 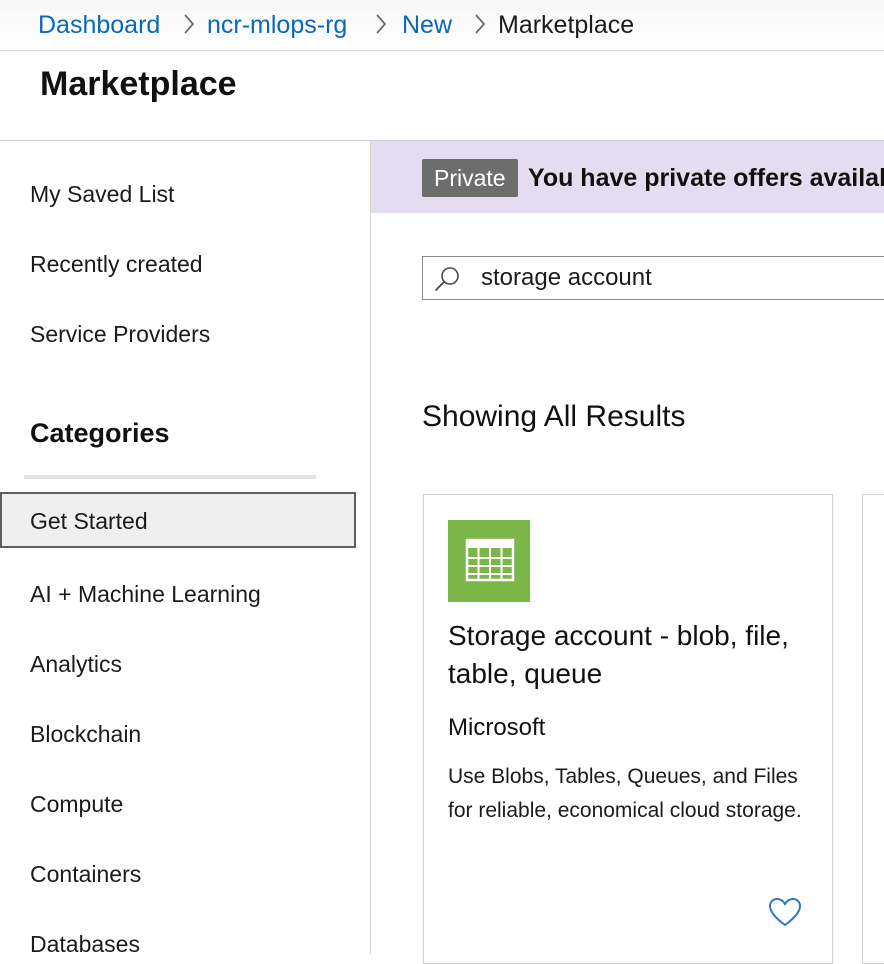 What do you see at coordinates (76, 804) in the screenshot?
I see `category-compute: Compute` at bounding box center [76, 804].